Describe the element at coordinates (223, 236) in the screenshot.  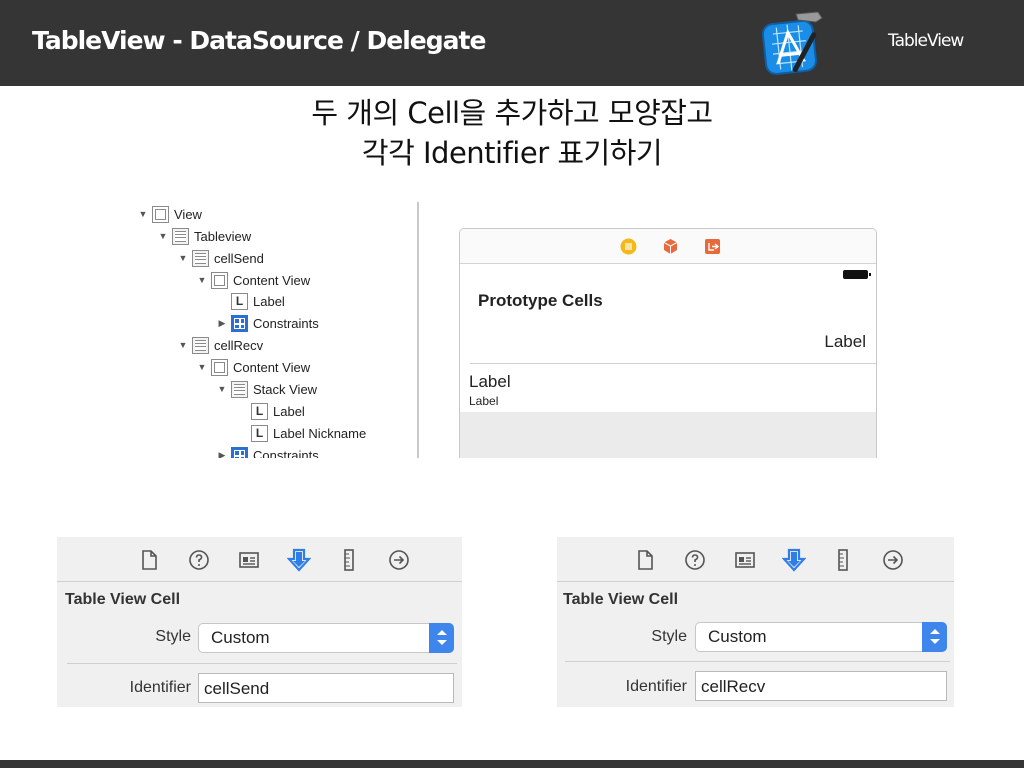
I see `outline-item-label: Tableview` at that location.